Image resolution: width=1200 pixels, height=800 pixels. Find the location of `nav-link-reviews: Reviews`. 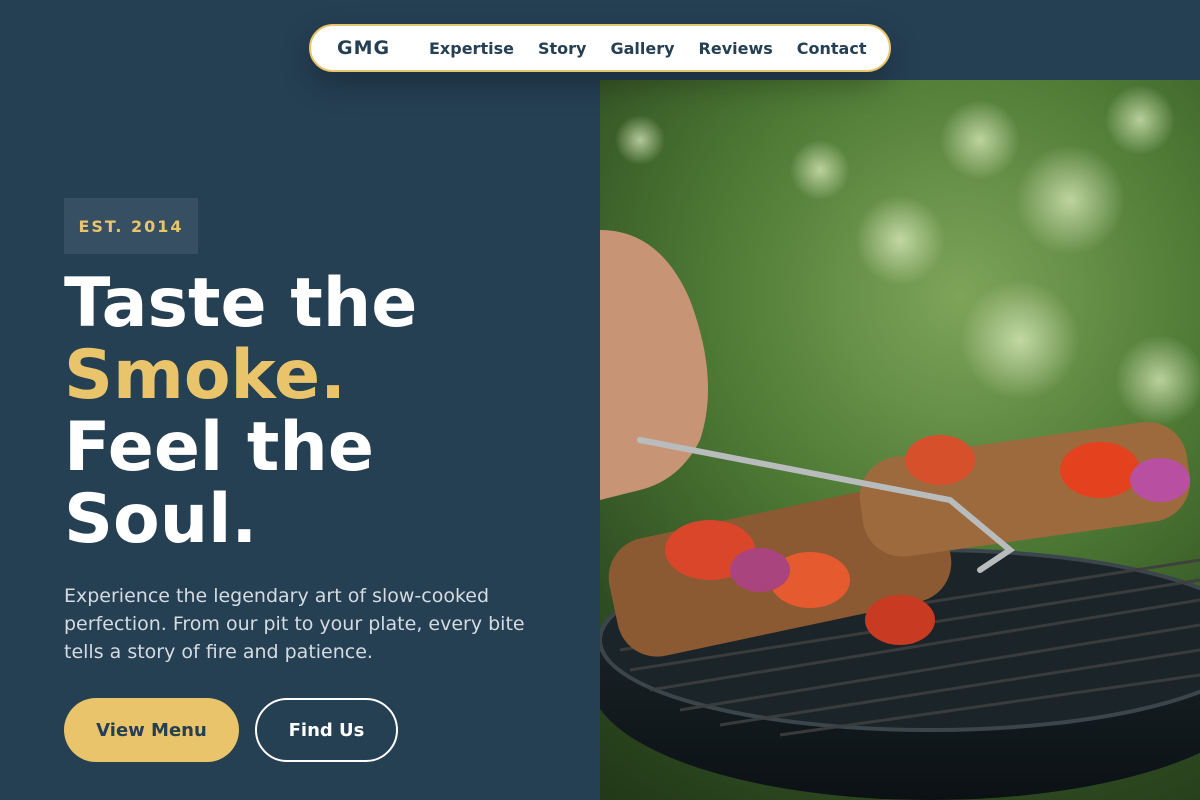

nav-link-reviews: Reviews is located at coordinates (736, 48).